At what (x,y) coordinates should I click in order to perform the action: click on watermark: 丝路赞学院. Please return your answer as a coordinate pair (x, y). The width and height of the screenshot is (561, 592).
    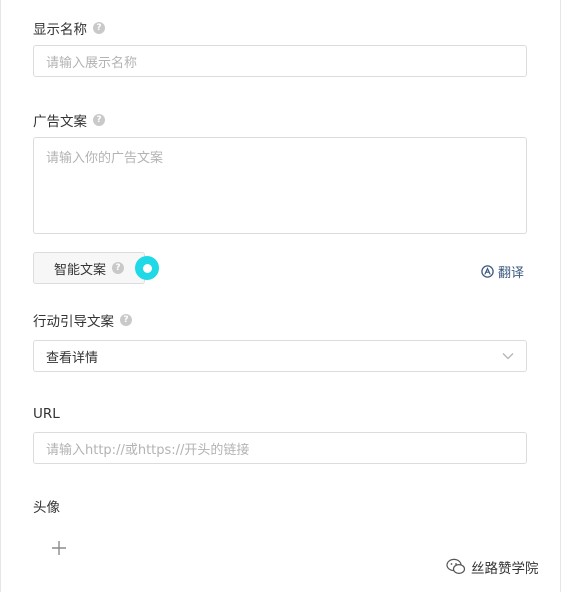
    Looking at the image, I should click on (492, 567).